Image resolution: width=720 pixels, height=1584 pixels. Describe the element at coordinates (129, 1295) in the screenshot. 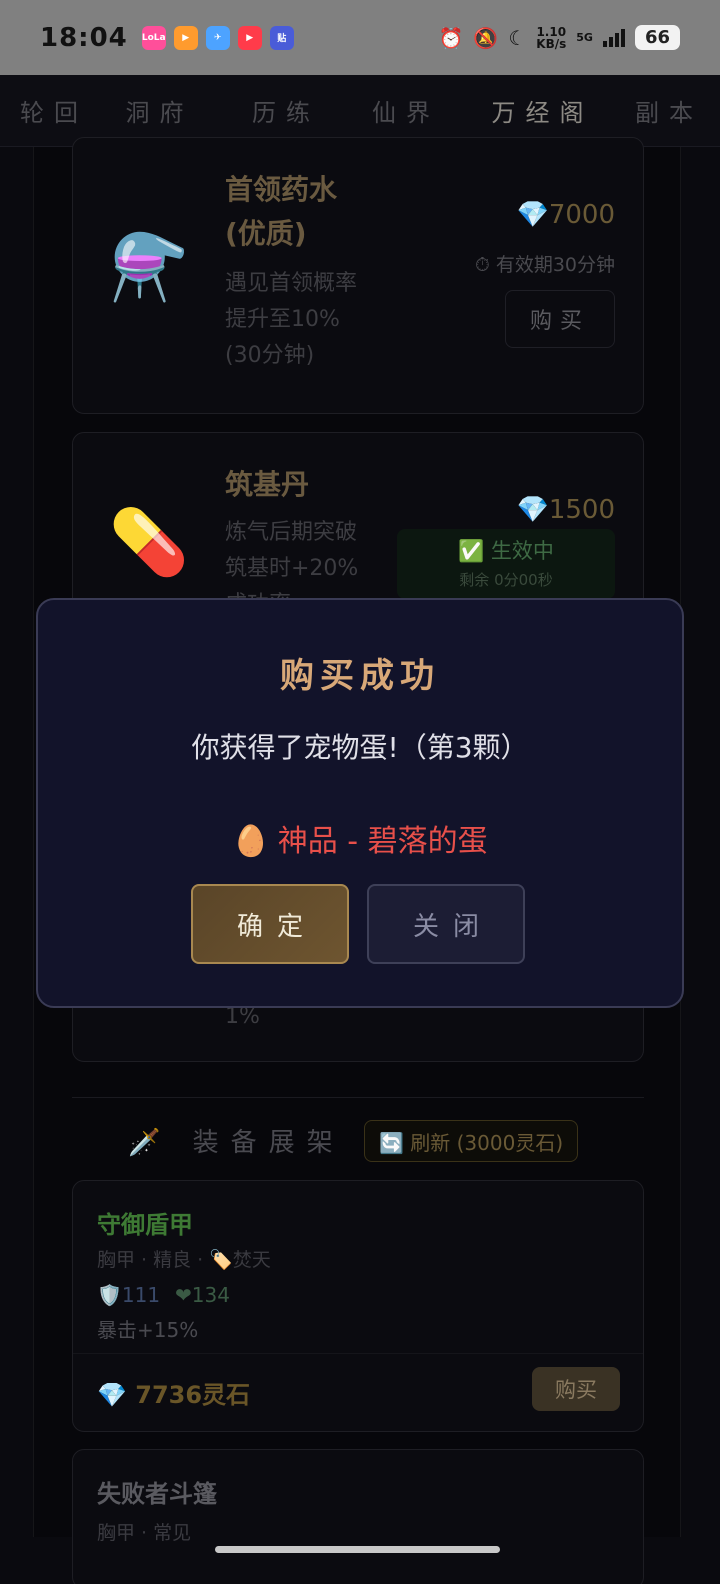

I see `equipment-defense: 🛡️111` at that location.